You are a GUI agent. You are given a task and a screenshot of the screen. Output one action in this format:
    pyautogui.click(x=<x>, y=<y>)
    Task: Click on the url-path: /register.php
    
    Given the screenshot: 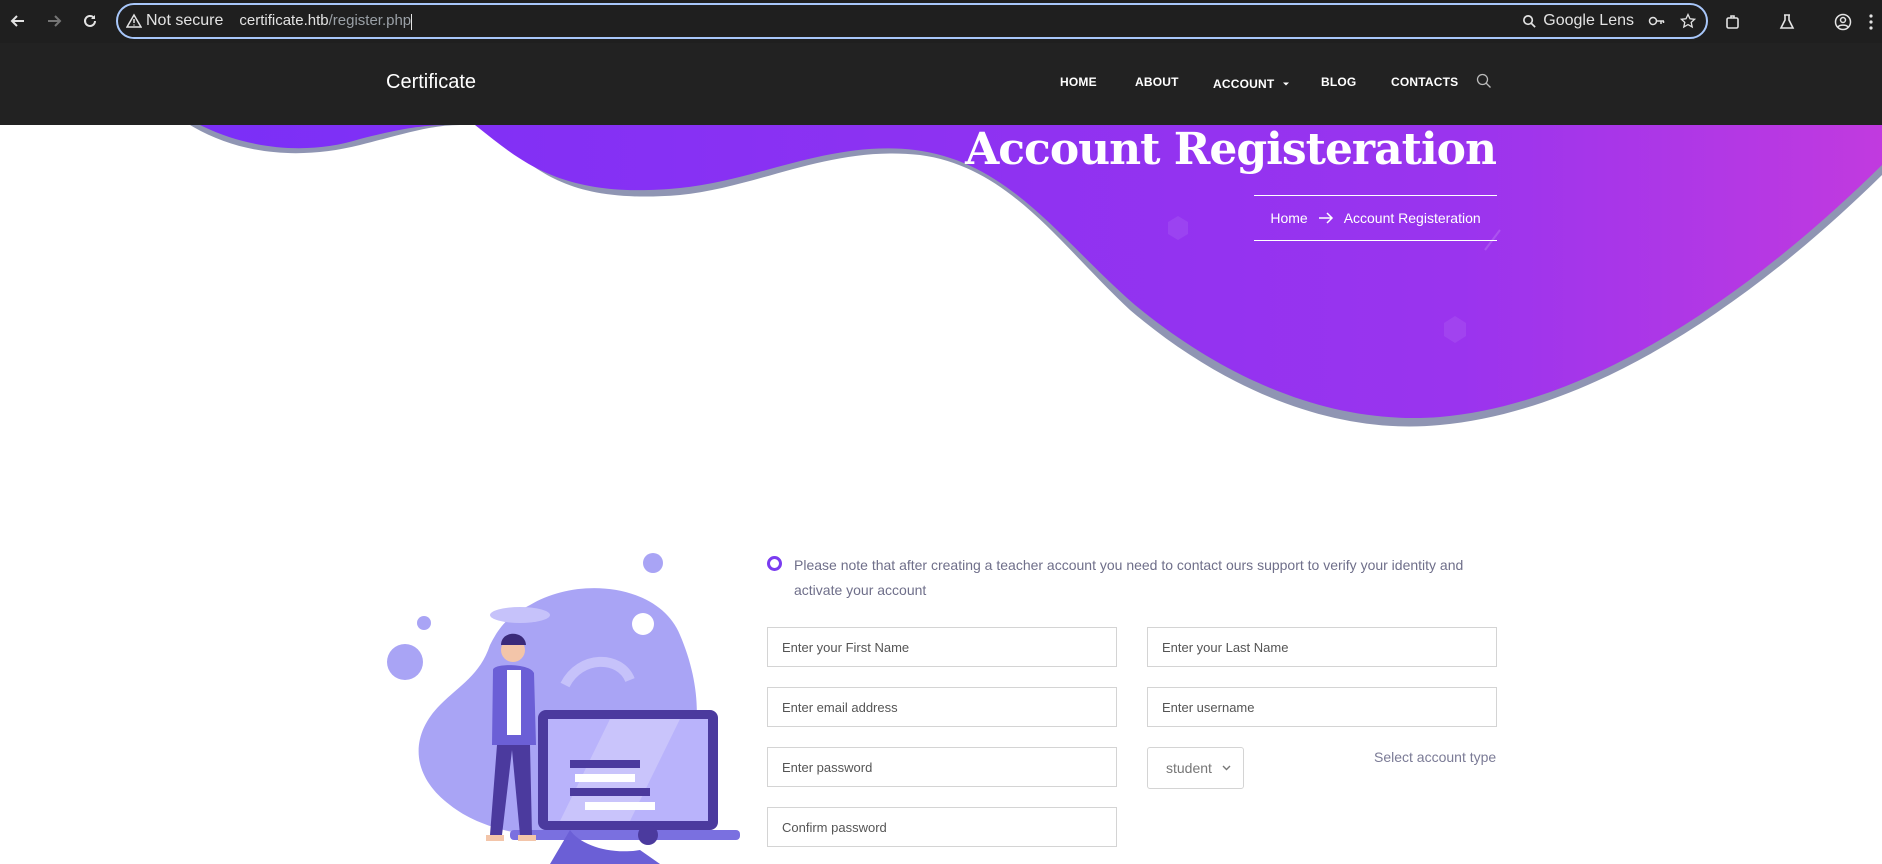 What is the action you would take?
    pyautogui.click(x=370, y=21)
    